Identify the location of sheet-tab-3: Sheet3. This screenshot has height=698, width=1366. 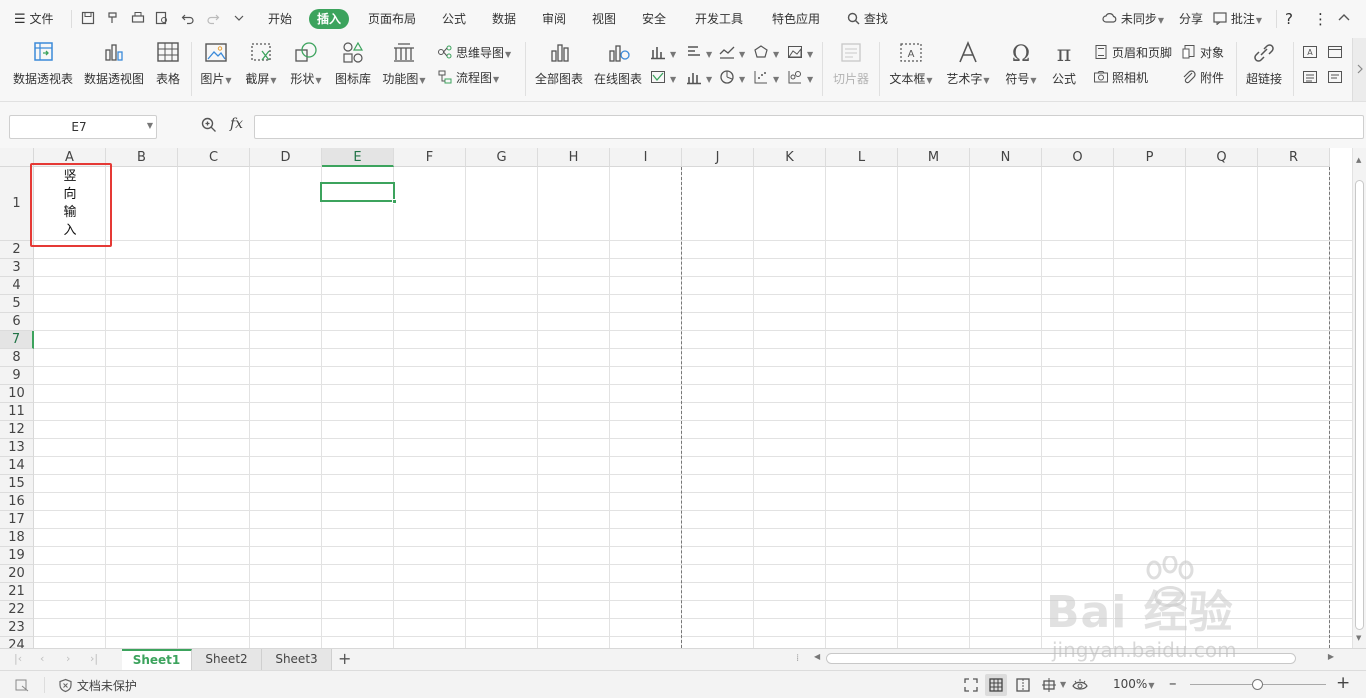
(297, 659).